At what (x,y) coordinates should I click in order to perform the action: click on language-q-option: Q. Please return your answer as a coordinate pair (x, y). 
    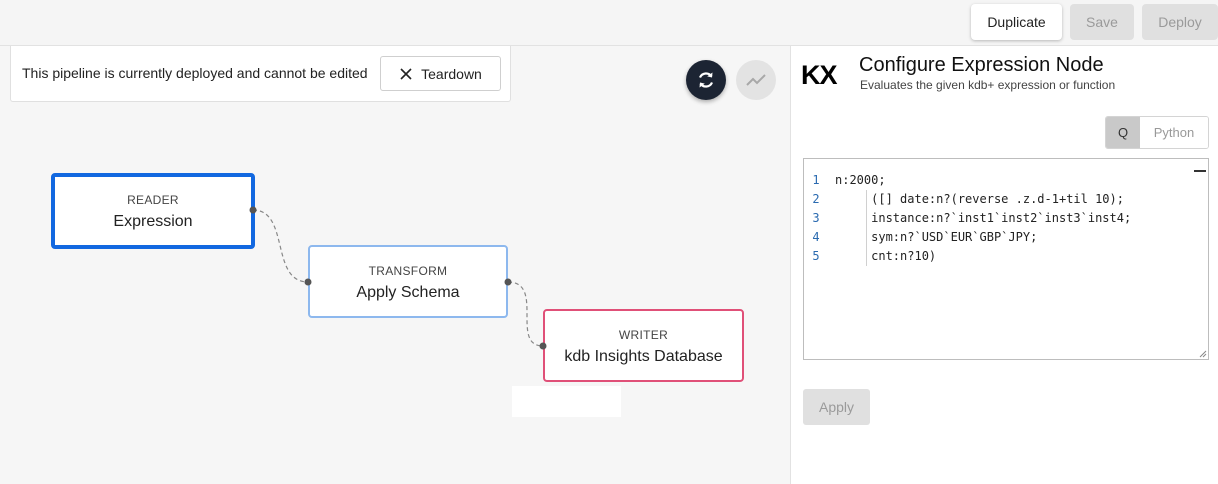
    Looking at the image, I should click on (1123, 132).